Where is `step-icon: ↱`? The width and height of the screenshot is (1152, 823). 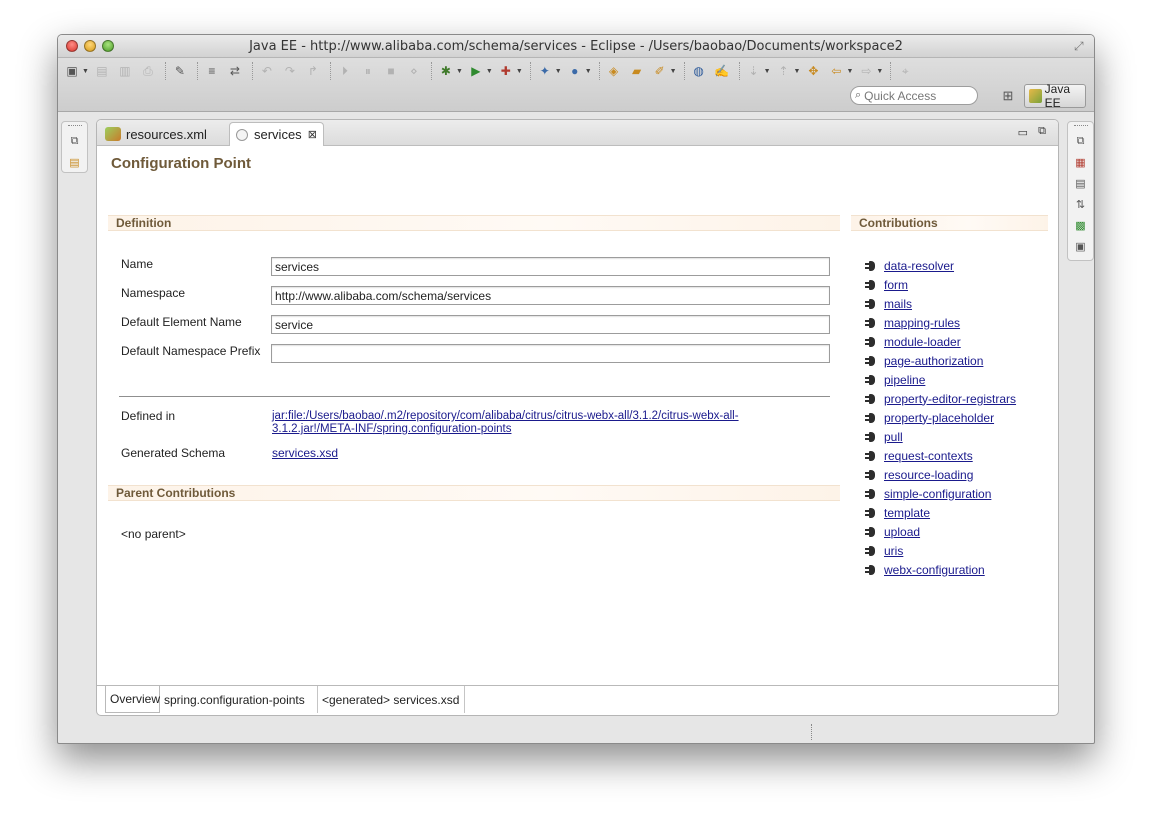
step-icon: ↱ is located at coordinates (313, 71).